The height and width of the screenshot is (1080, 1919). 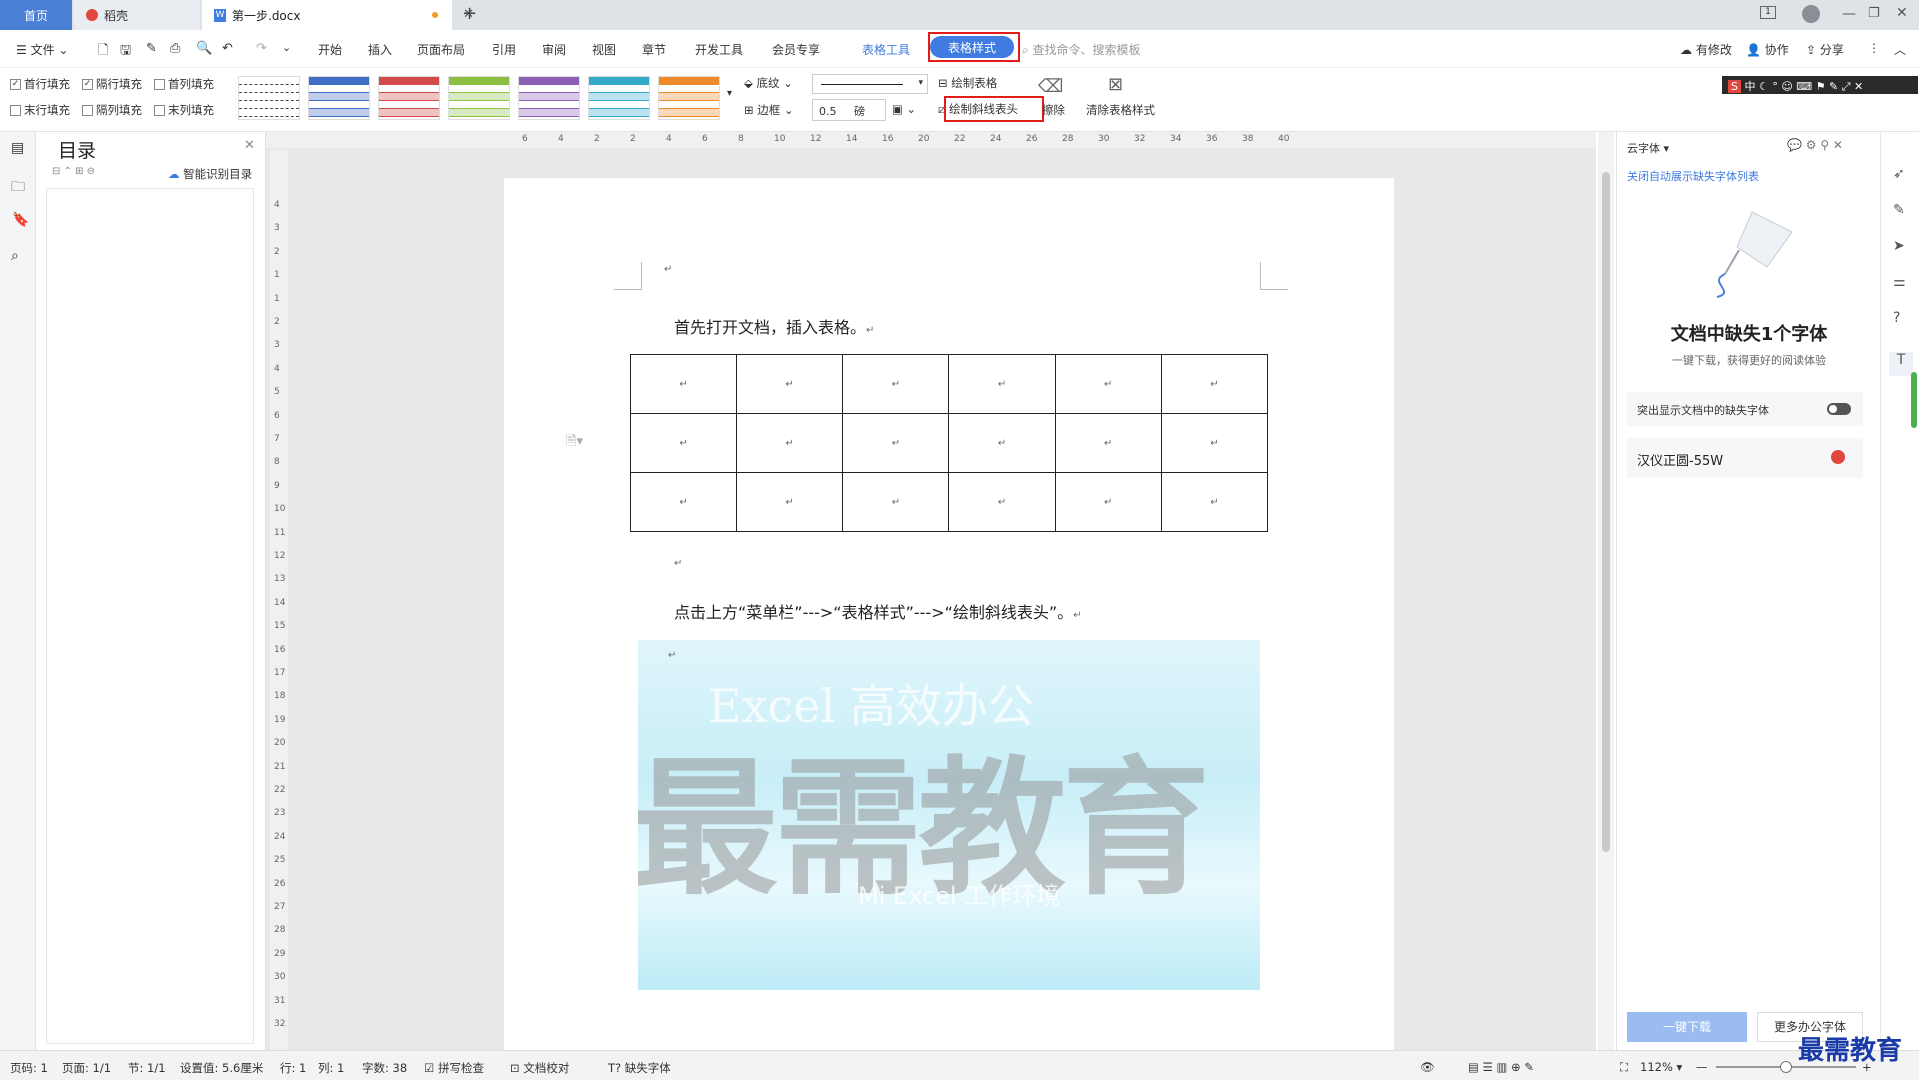 I want to click on scrollbar-thumb, so click(x=1606, y=512).